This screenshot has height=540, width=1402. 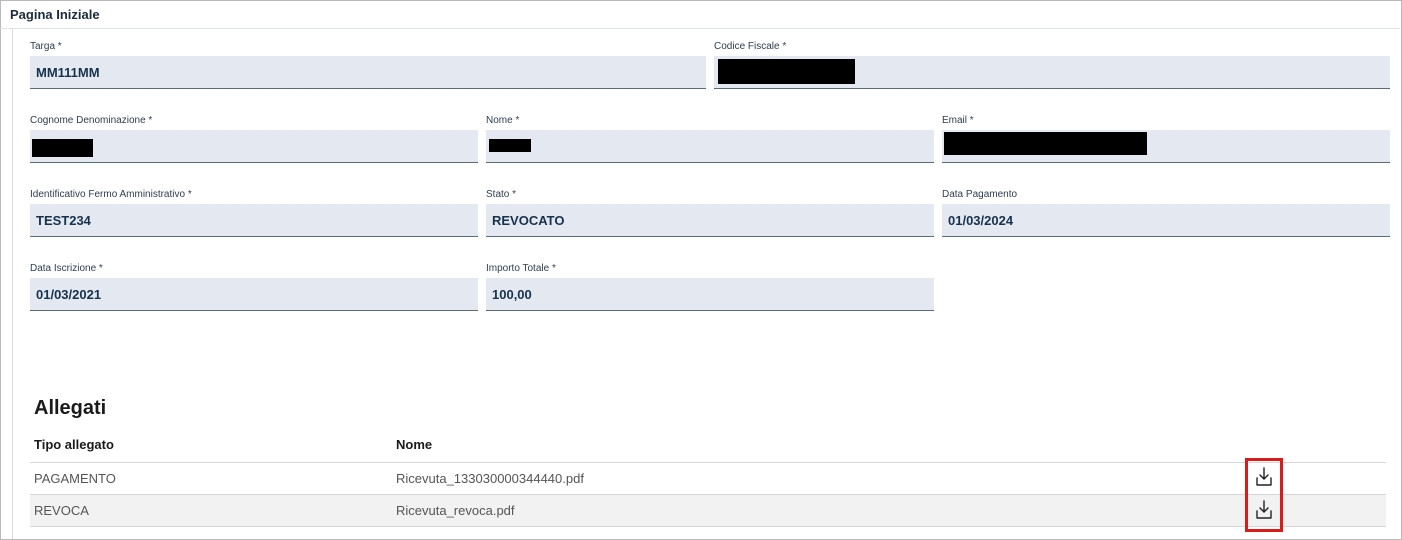 I want to click on nome-label: Nome *, so click(x=503, y=120).